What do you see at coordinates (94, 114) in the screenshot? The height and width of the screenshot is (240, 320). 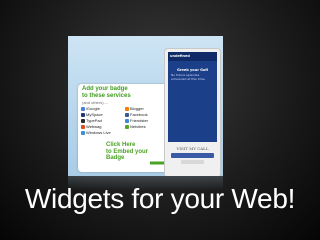 I see `service-label: MySpace` at bounding box center [94, 114].